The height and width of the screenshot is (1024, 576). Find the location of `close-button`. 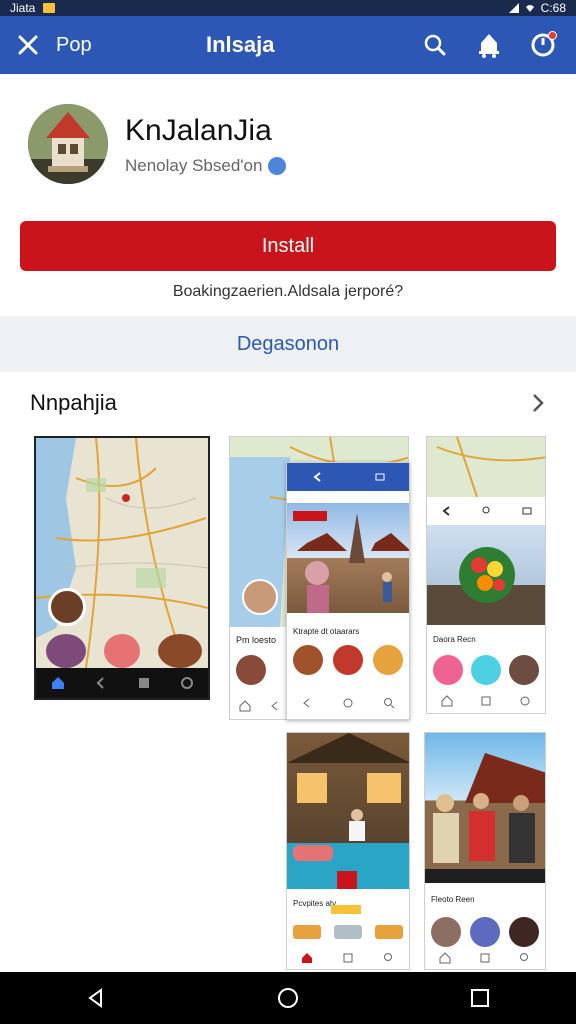

close-button is located at coordinates (28, 45).